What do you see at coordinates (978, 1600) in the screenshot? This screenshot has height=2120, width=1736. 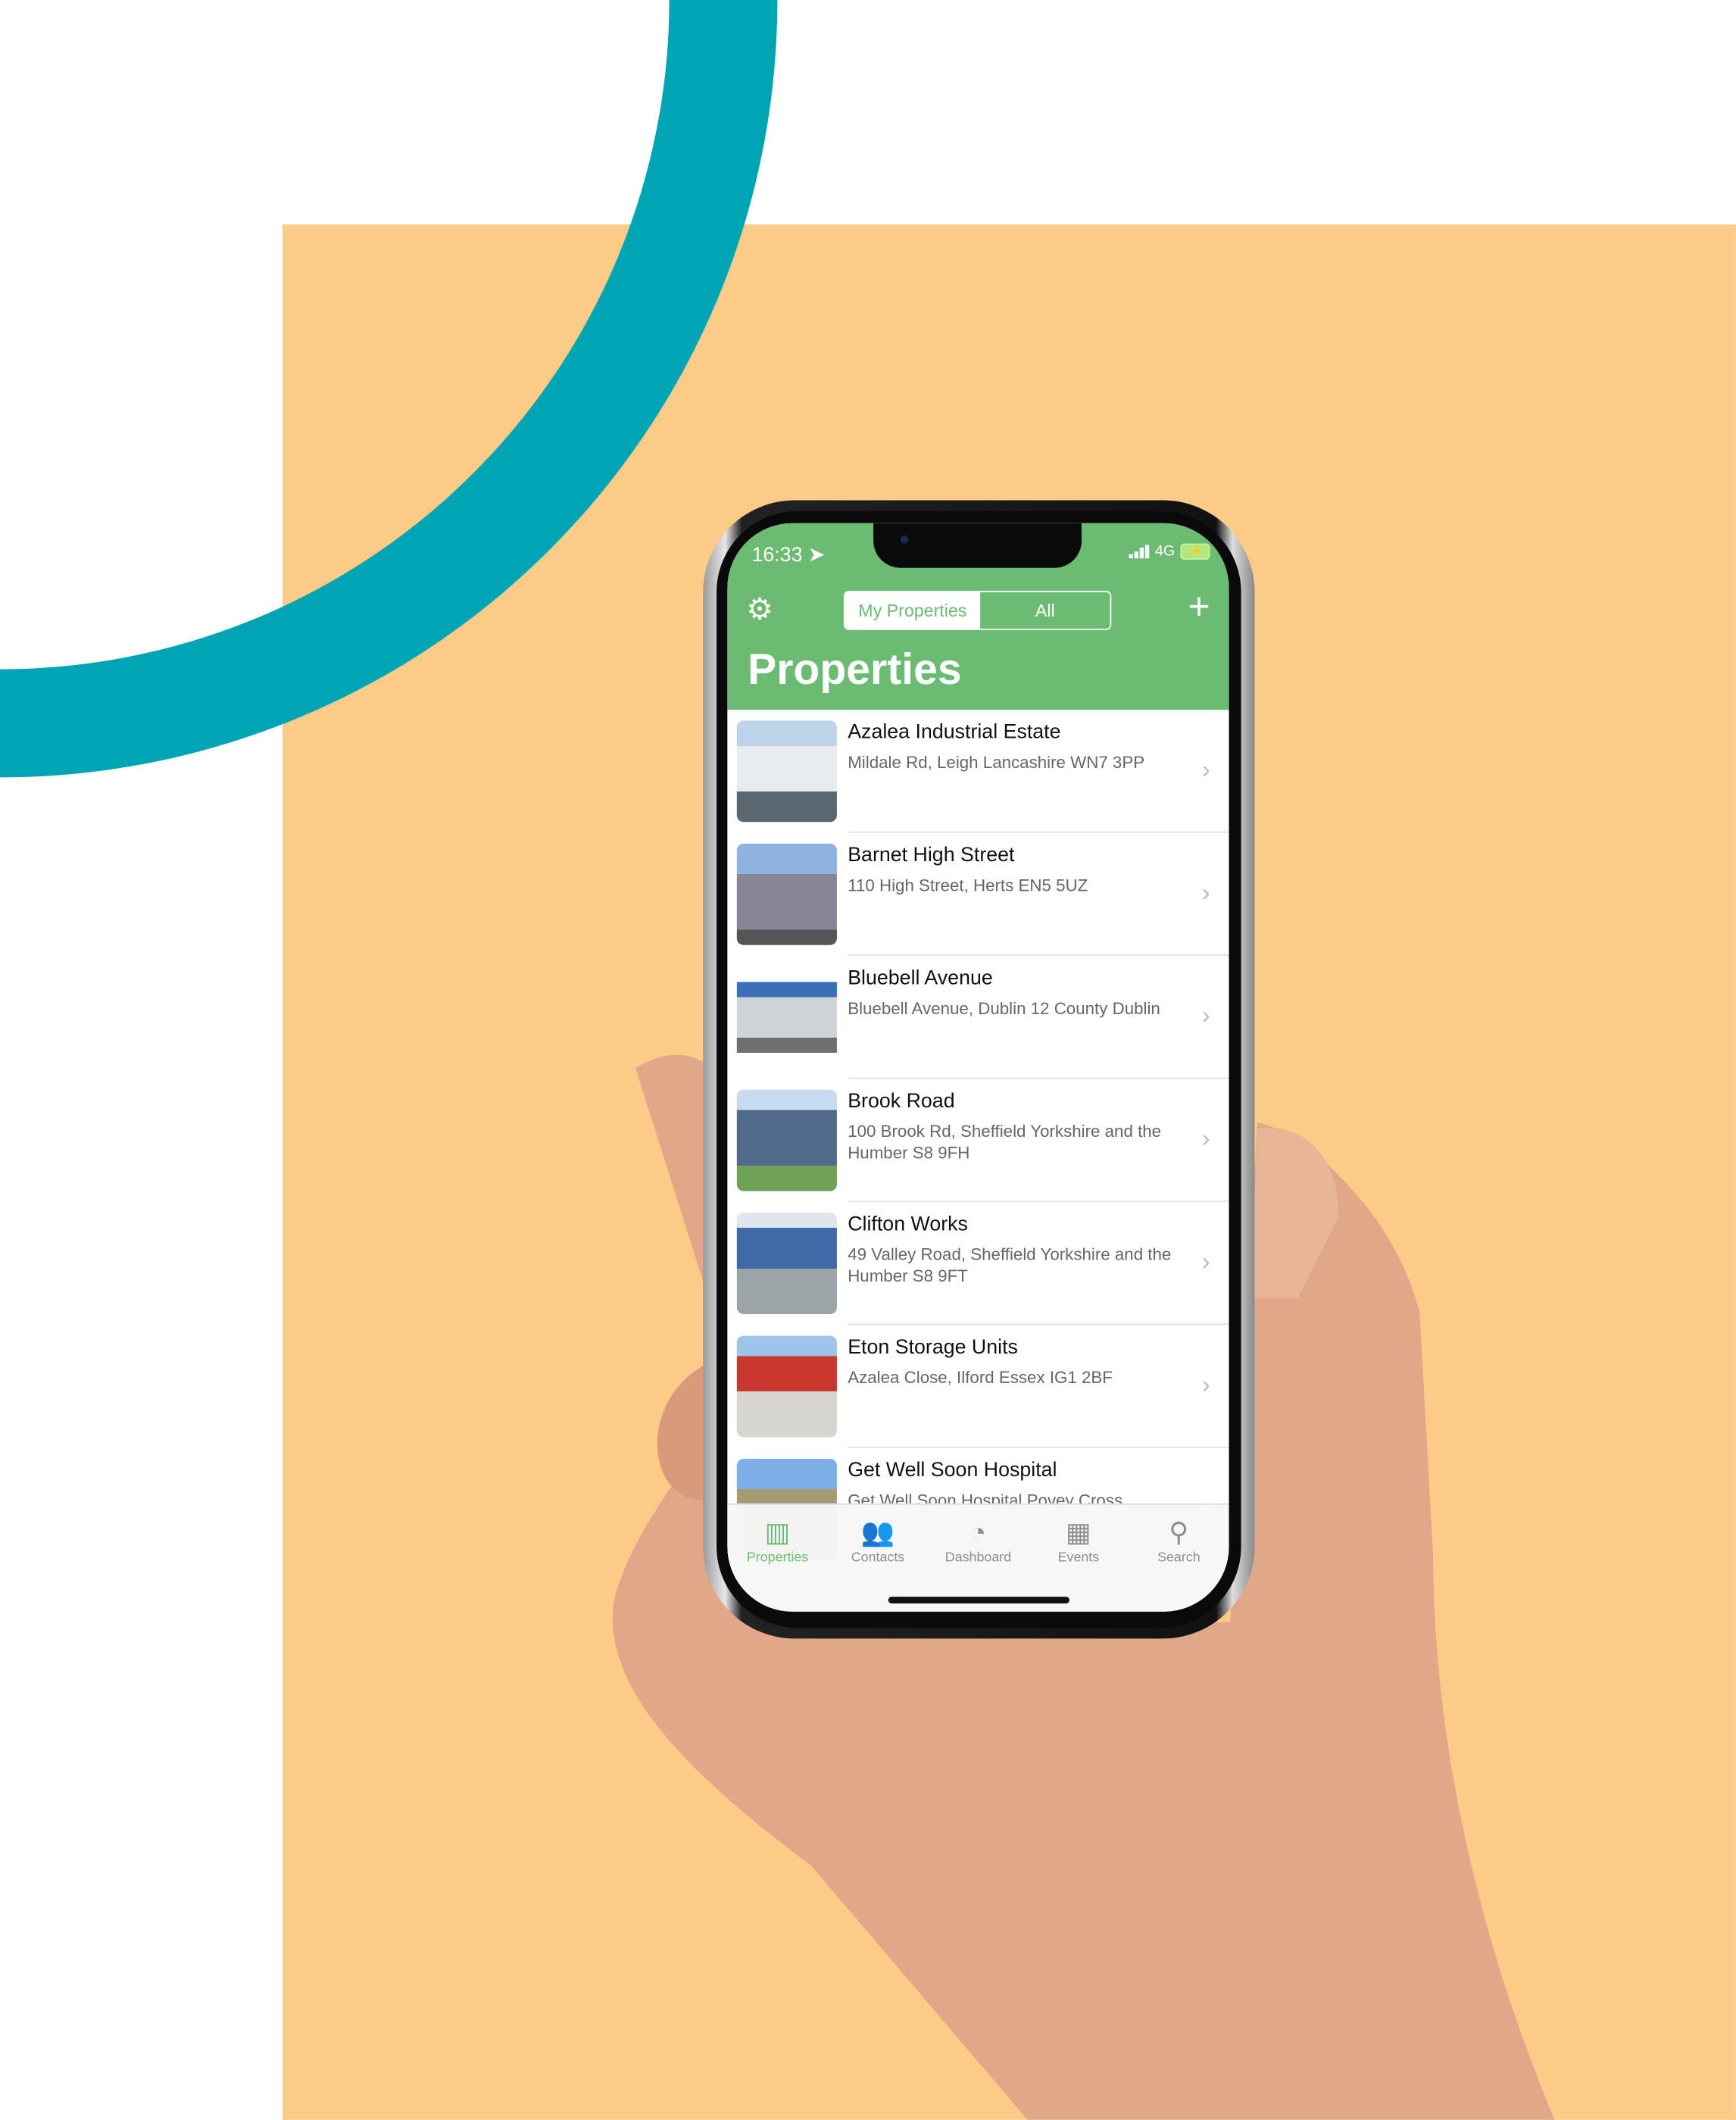 I see `home-indicator` at bounding box center [978, 1600].